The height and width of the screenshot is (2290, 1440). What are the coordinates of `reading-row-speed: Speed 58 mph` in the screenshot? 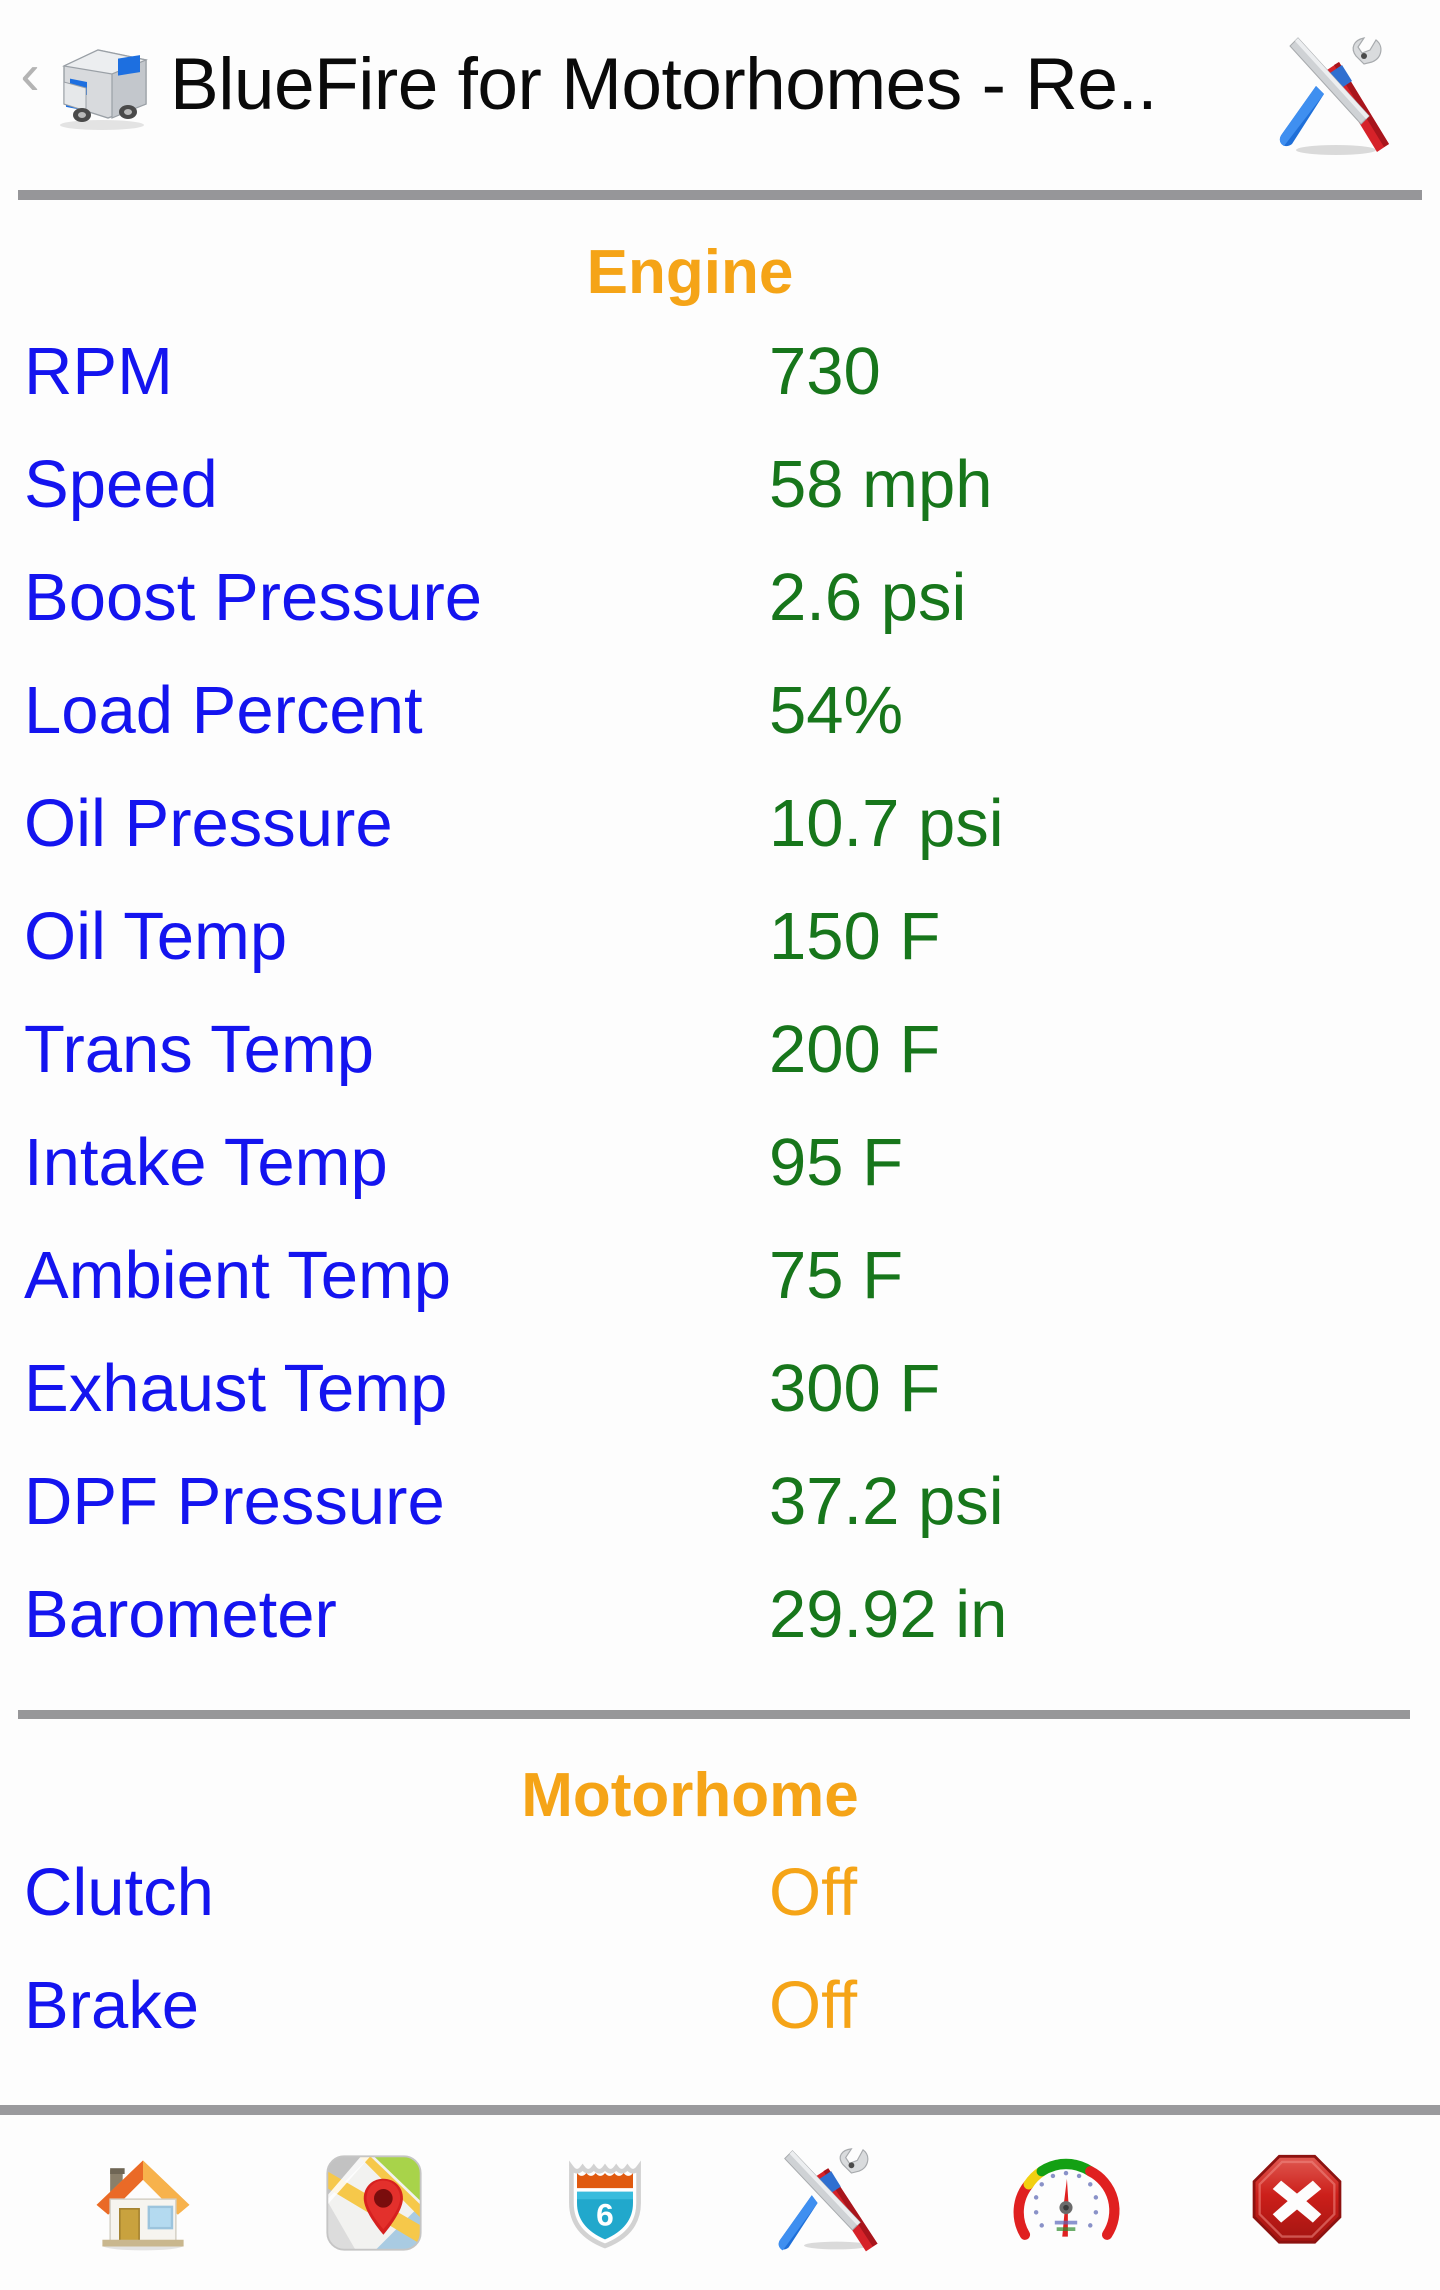 It's located at (720, 507).